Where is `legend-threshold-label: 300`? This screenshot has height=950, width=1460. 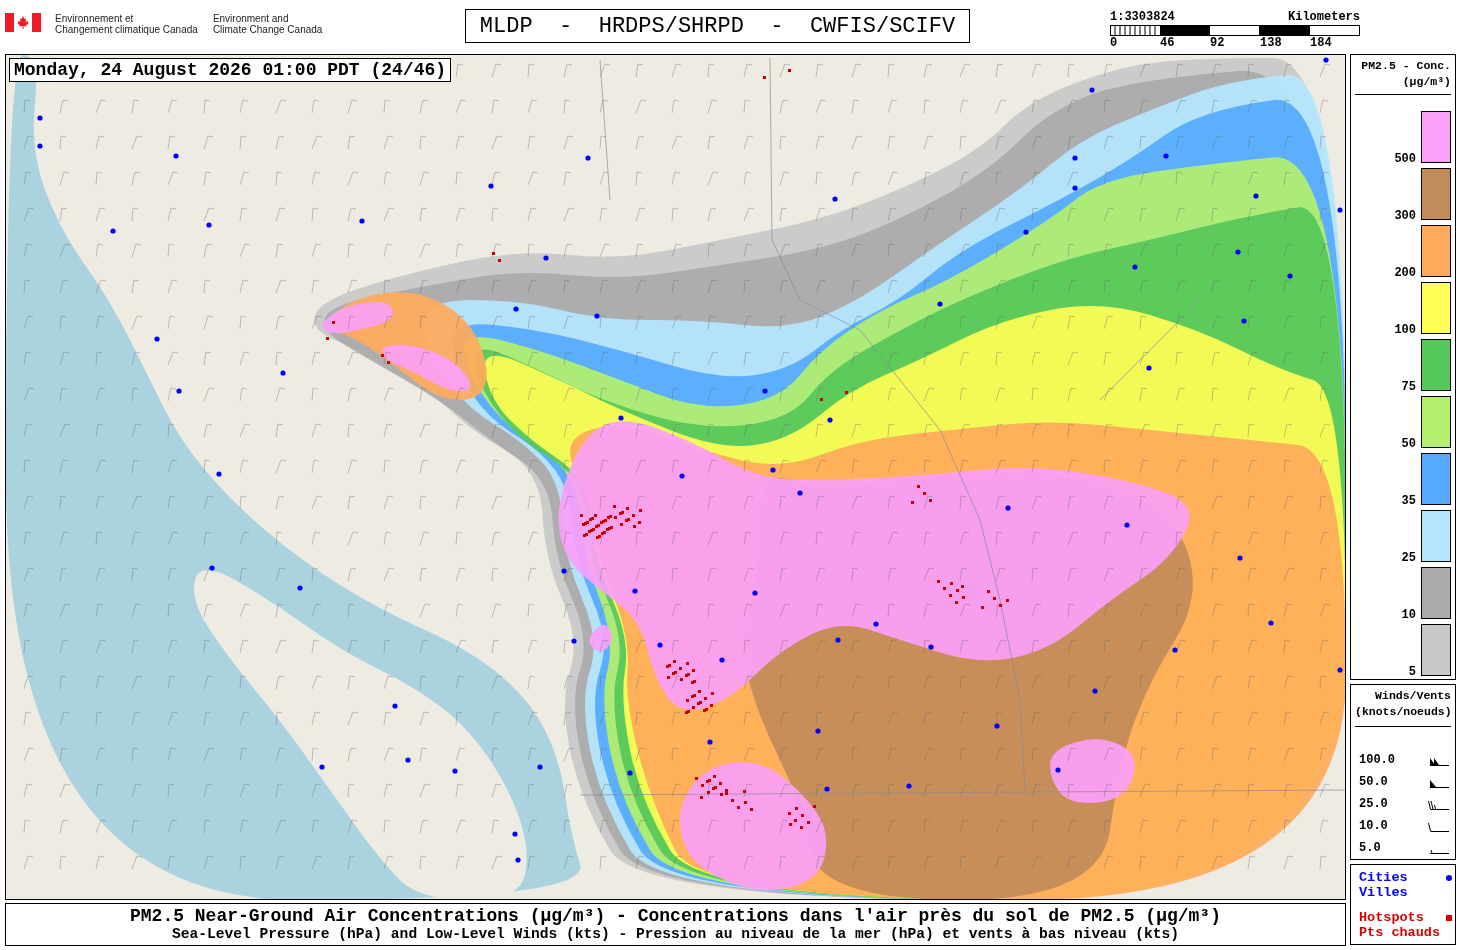 legend-threshold-label: 300 is located at coordinates (1405, 216).